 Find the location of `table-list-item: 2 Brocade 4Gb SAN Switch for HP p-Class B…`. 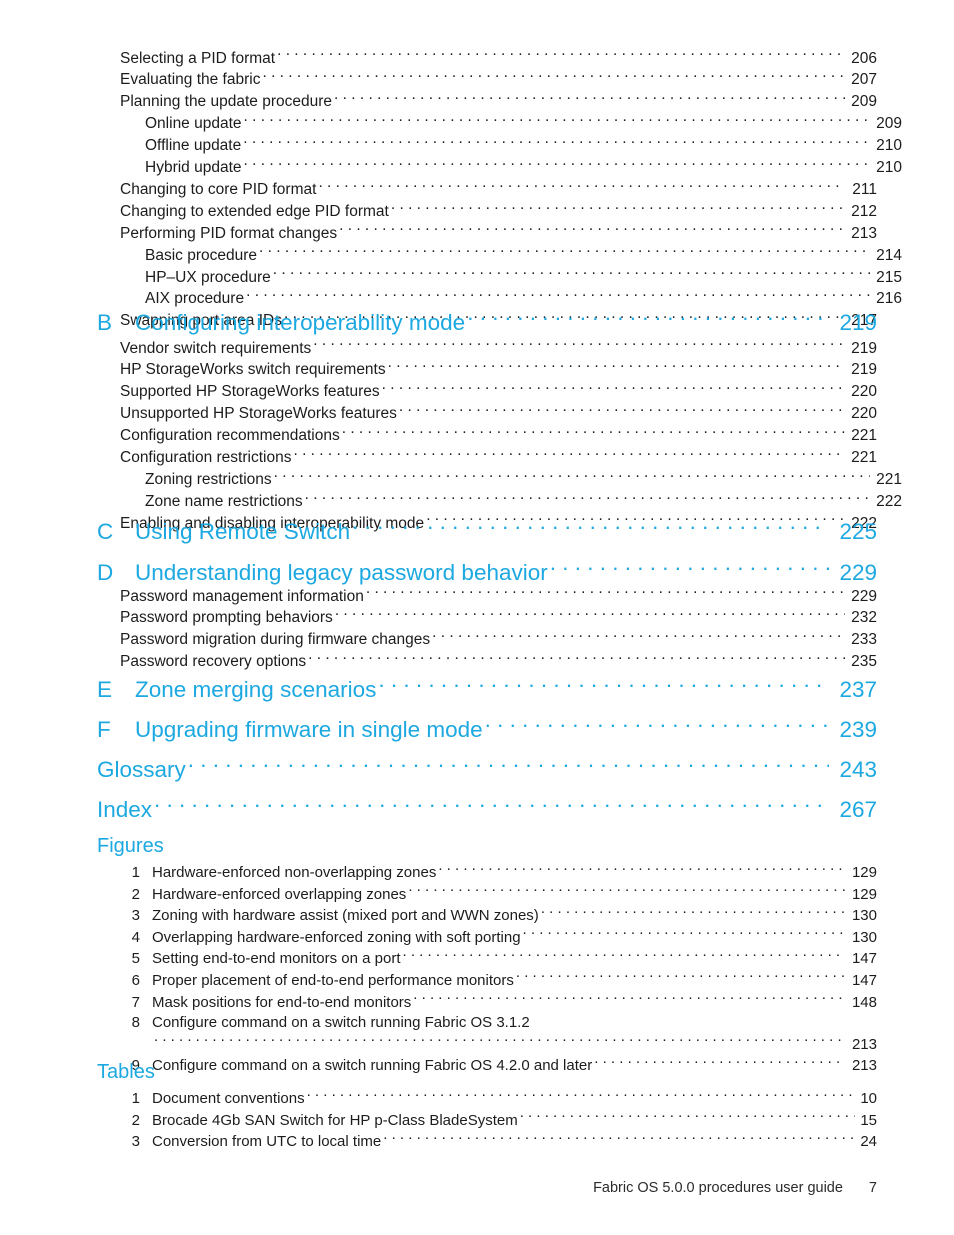

table-list-item: 2 Brocade 4Gb SAN Switch for HP p-Class B… is located at coordinates (493, 1121).